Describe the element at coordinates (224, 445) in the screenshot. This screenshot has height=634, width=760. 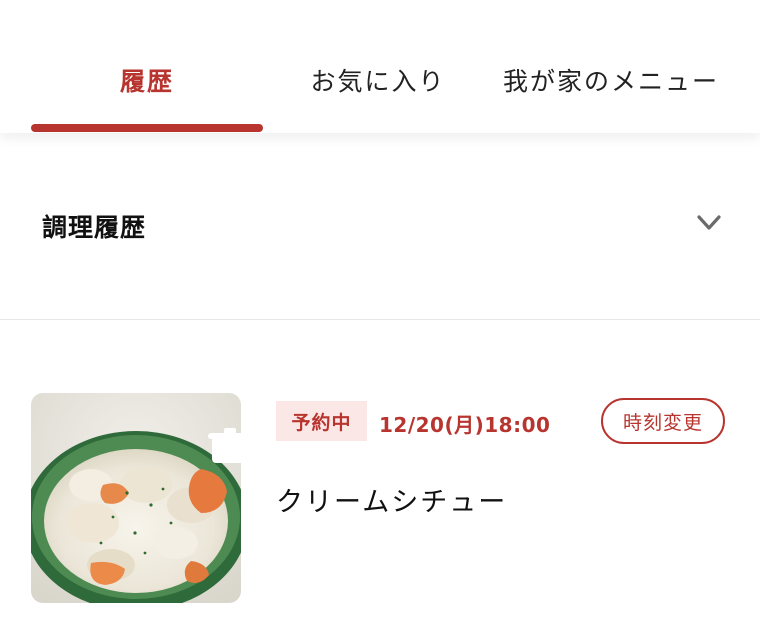
I see `pot-icon` at that location.